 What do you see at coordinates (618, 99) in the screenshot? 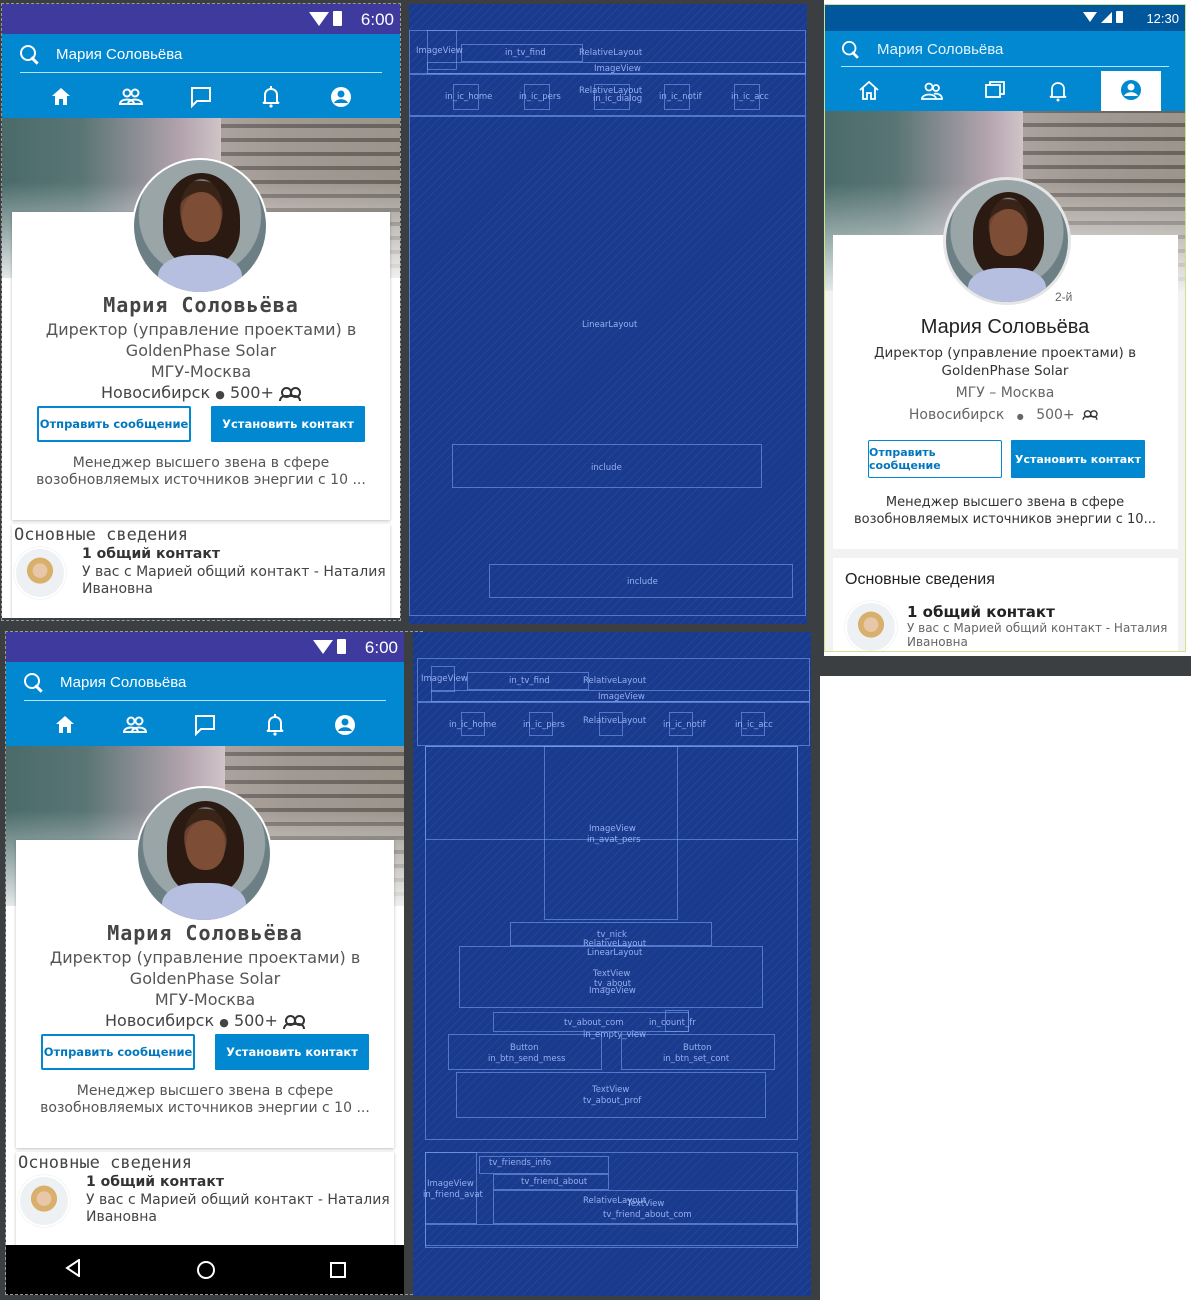
I see `bp-label: in_ic_dialog` at bounding box center [618, 99].